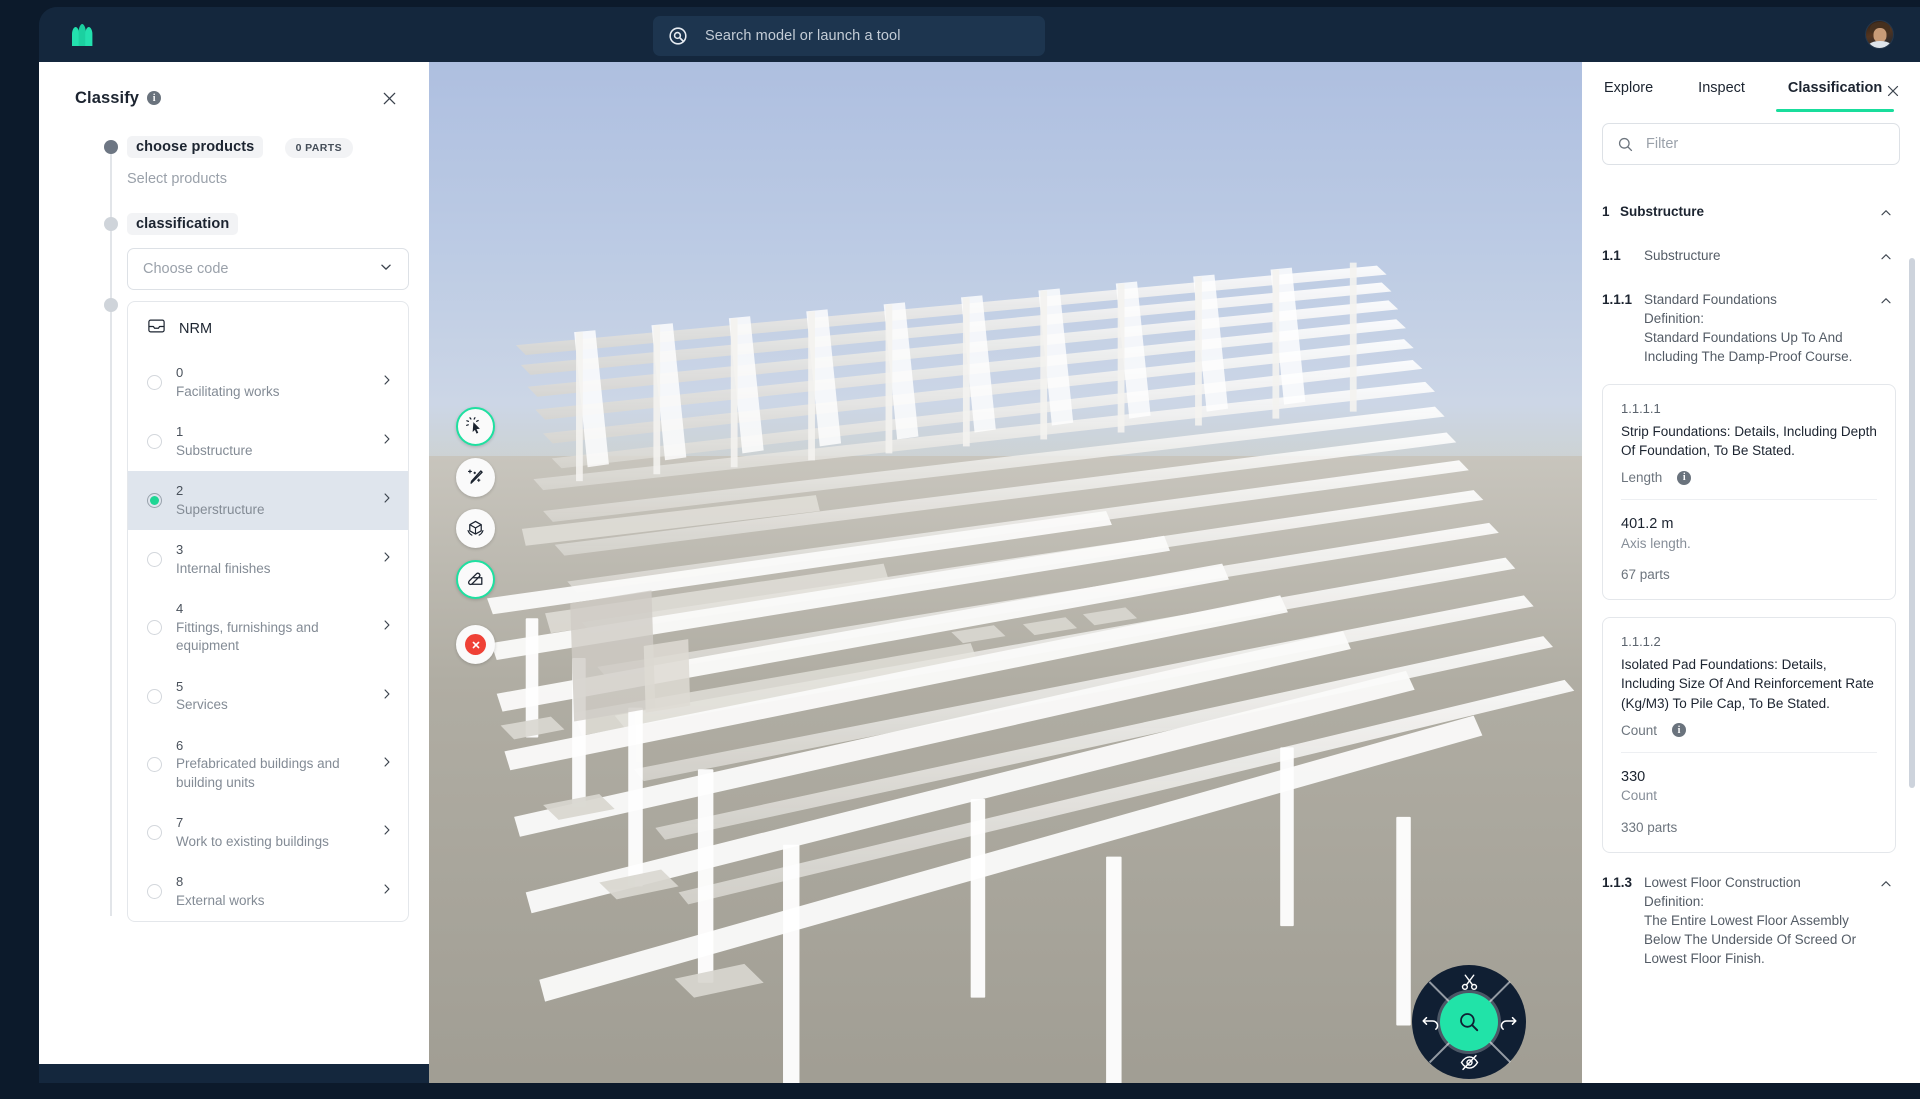 The width and height of the screenshot is (1920, 1099). Describe the element at coordinates (82, 34) in the screenshot. I see `mountain-logo` at that location.